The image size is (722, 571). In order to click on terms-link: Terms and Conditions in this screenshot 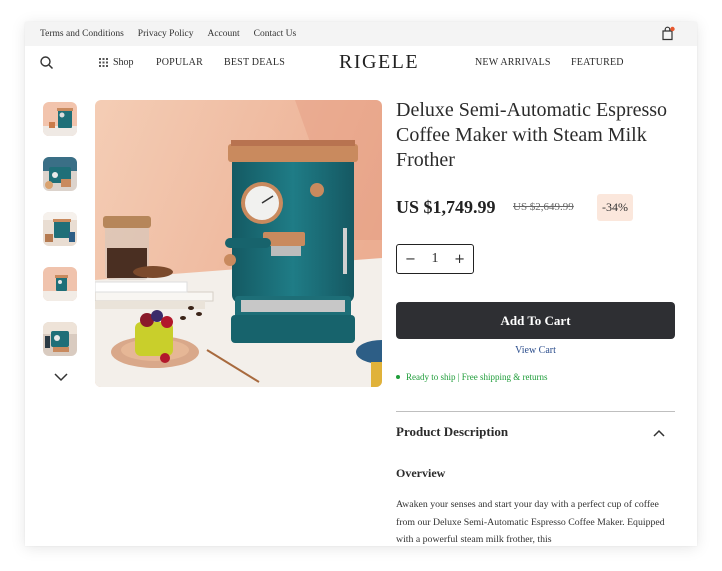, I will do `click(82, 34)`.